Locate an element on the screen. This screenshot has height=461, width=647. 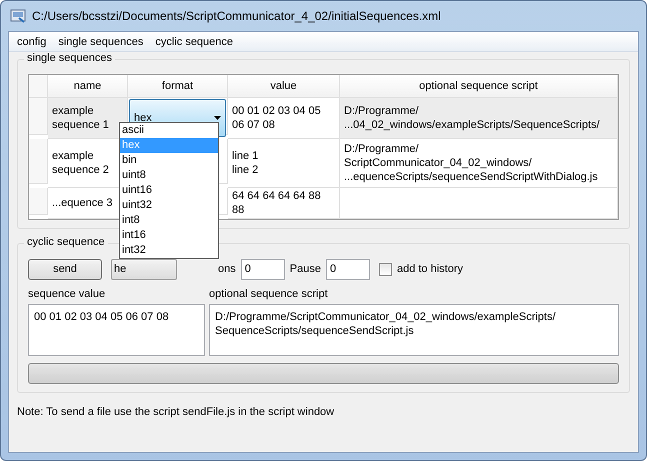
field-label: optional sequence script is located at coordinates (269, 294).